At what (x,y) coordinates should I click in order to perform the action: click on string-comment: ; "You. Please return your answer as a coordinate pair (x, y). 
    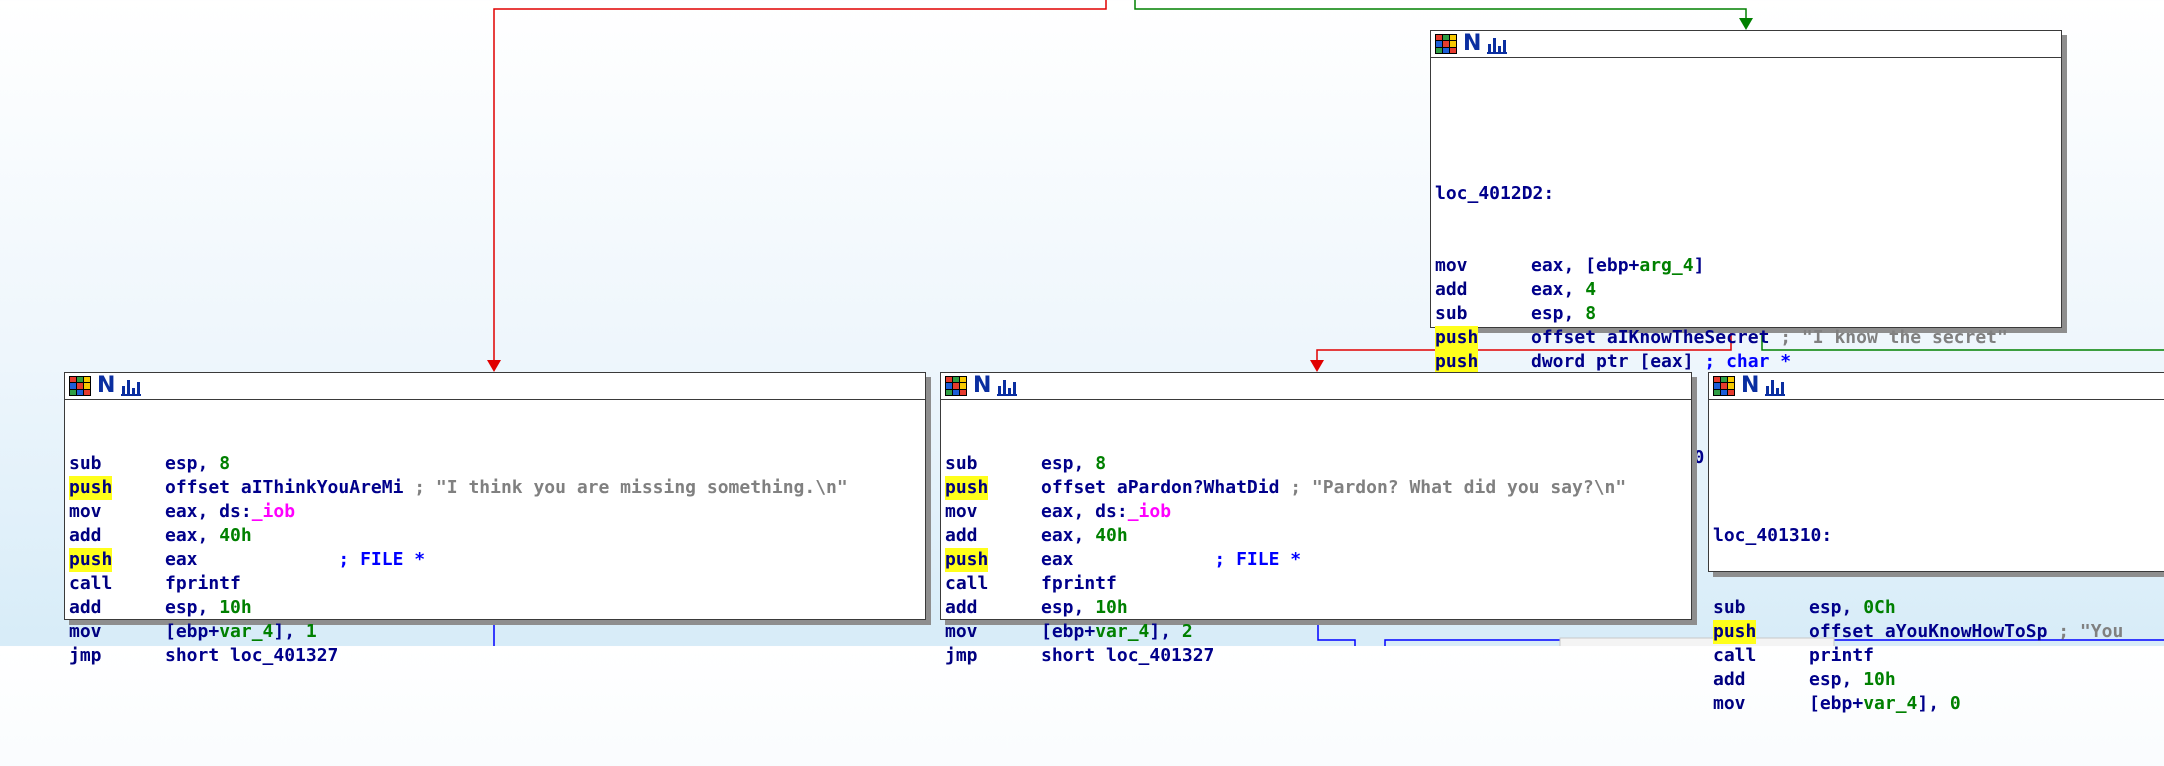
    Looking at the image, I should click on (2085, 631).